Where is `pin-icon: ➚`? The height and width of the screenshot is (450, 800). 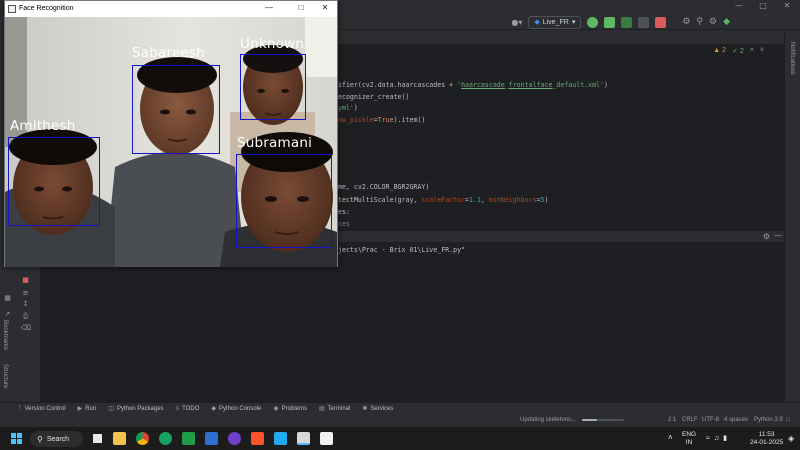 pin-icon: ➚ is located at coordinates (7, 314).